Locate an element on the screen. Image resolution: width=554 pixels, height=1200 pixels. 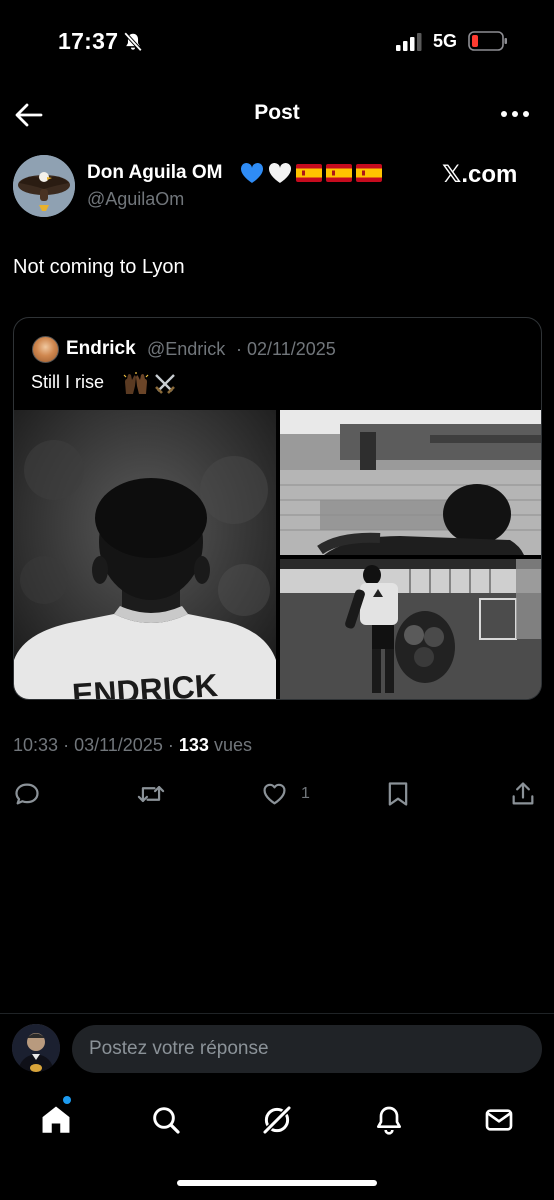
more-options-button is located at coordinates (515, 114).